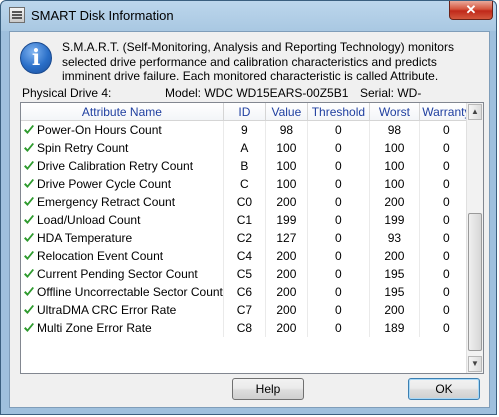 Image resolution: width=499 pixels, height=417 pixels. I want to click on attribute-name-cell: Multi Zone Error Rate, so click(122, 328).